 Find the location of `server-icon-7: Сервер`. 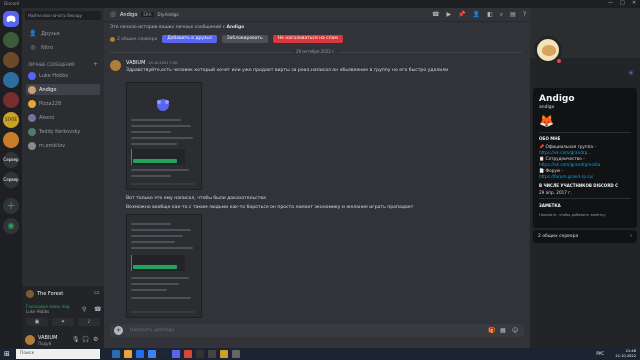

server-icon-7: Сервер is located at coordinates (11, 160).